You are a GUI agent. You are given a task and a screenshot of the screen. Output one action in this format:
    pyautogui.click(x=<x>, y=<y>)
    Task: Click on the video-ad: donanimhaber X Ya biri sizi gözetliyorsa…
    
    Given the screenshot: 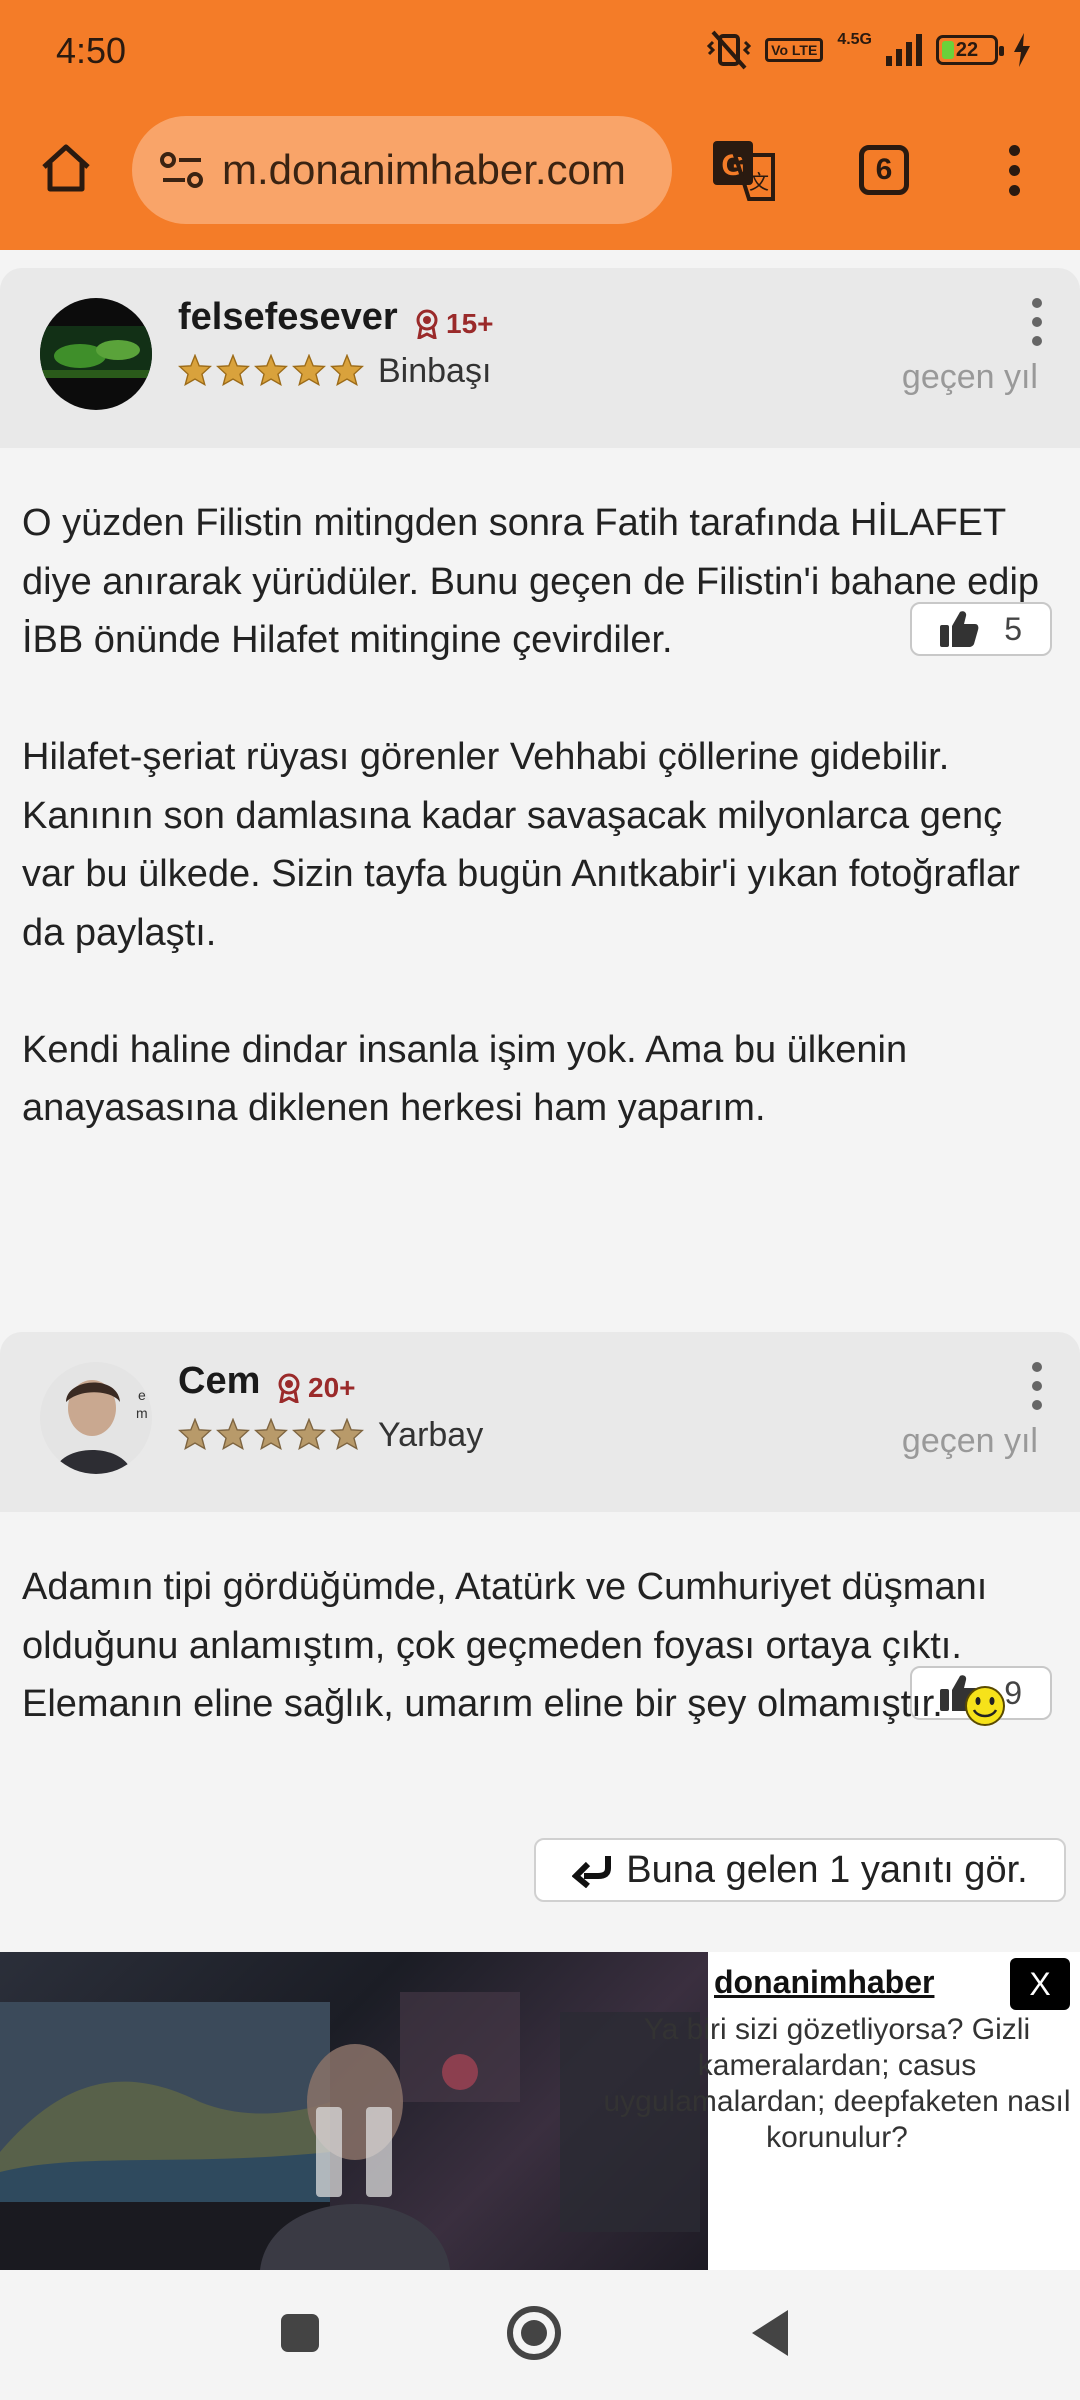 What is the action you would take?
    pyautogui.click(x=540, y=2111)
    